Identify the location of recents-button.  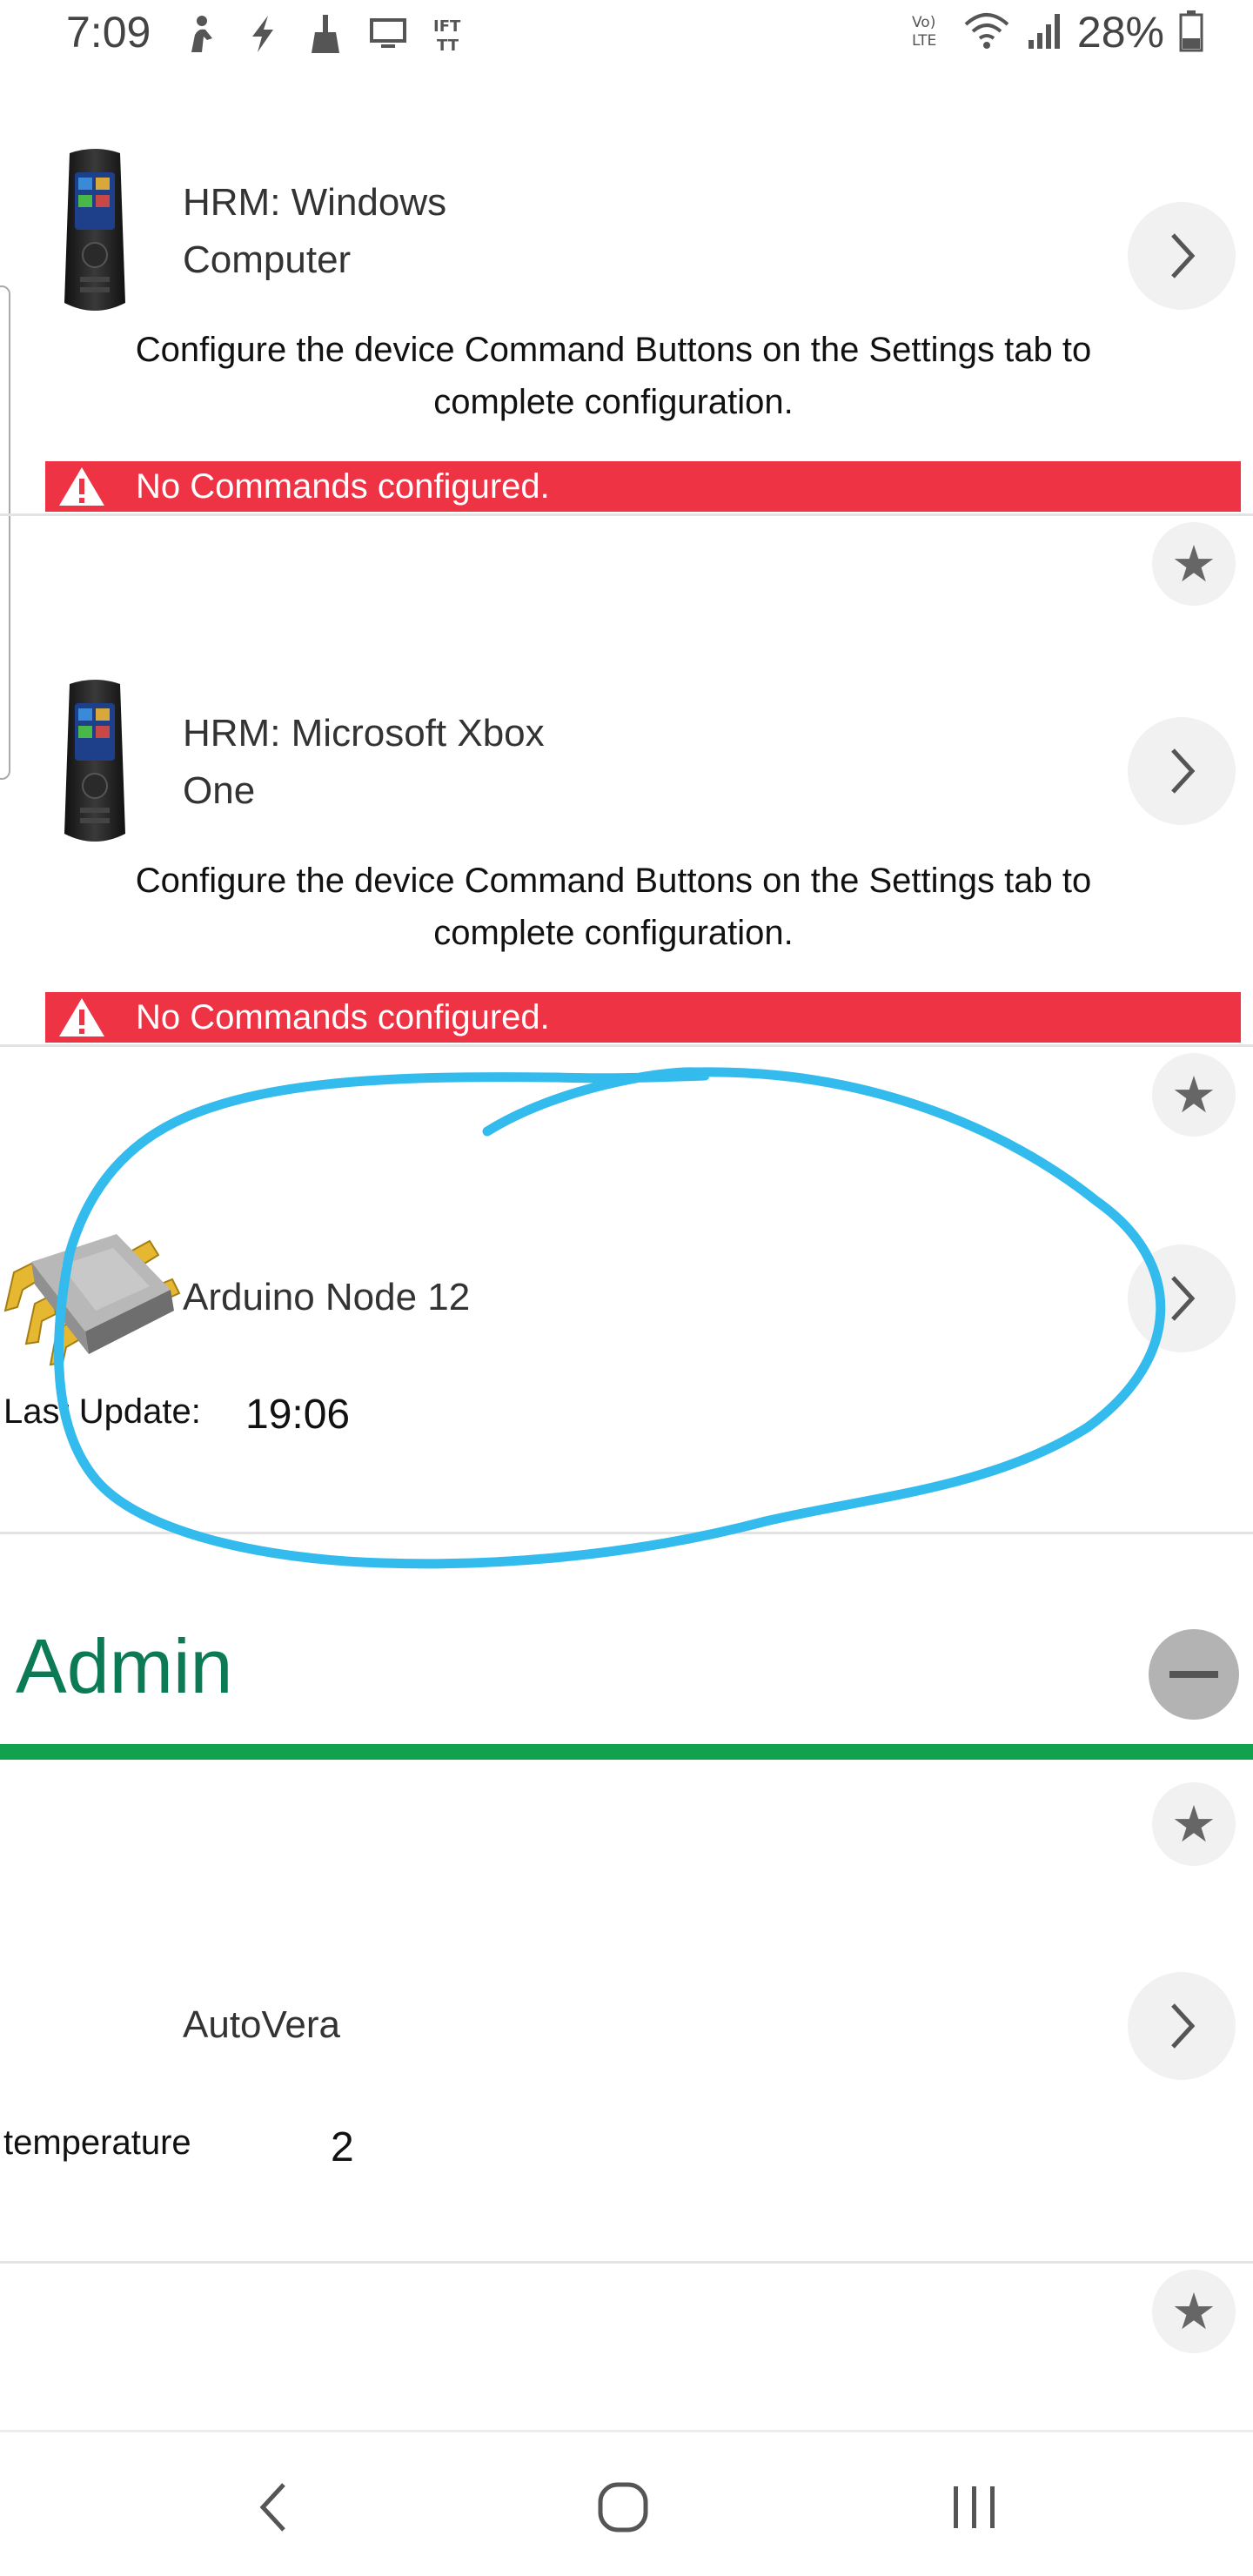
(974, 2507).